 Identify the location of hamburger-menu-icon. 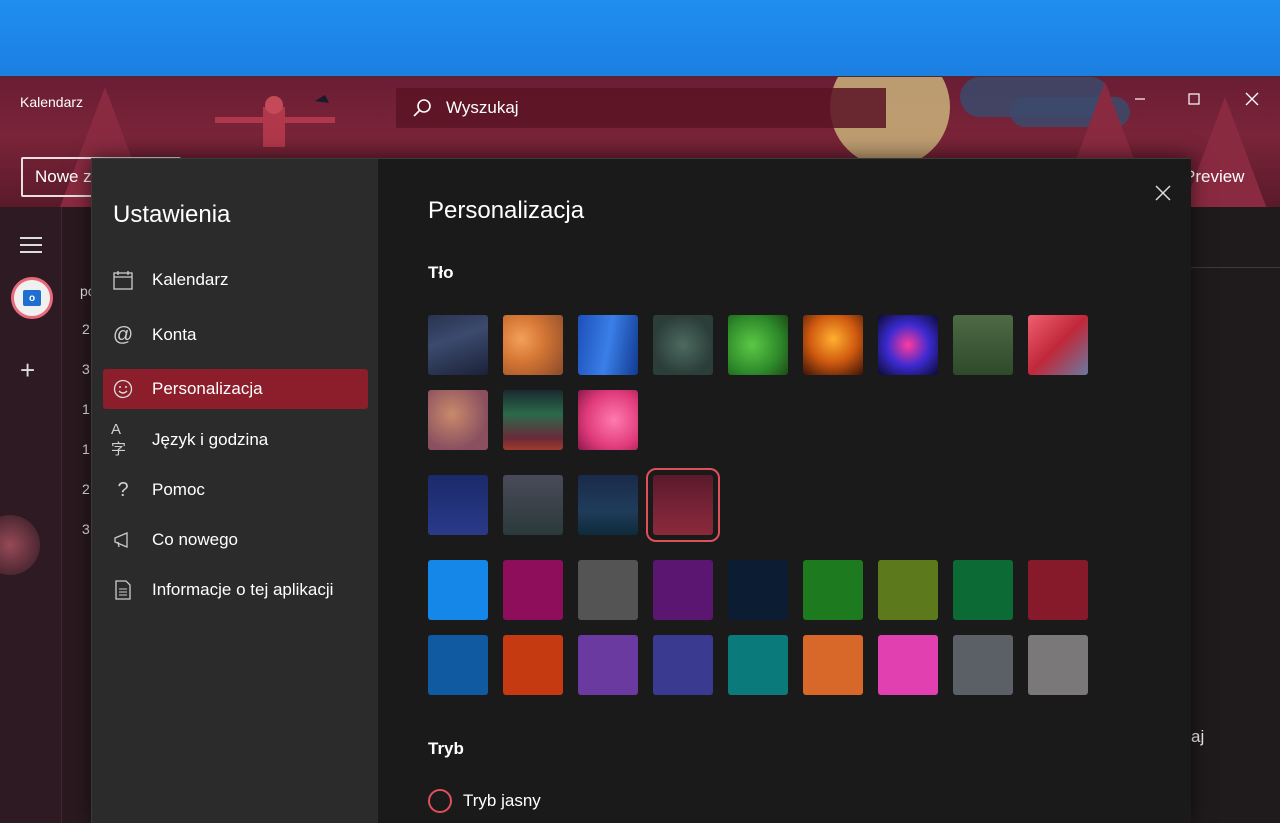
(31, 247).